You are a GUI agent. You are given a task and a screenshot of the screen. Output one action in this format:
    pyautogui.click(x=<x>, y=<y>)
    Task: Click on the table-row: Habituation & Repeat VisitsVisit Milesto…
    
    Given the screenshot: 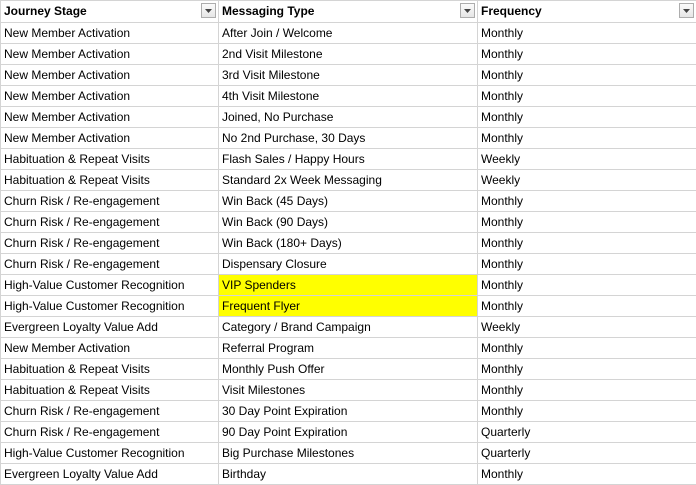 What is the action you would take?
    pyautogui.click(x=348, y=390)
    